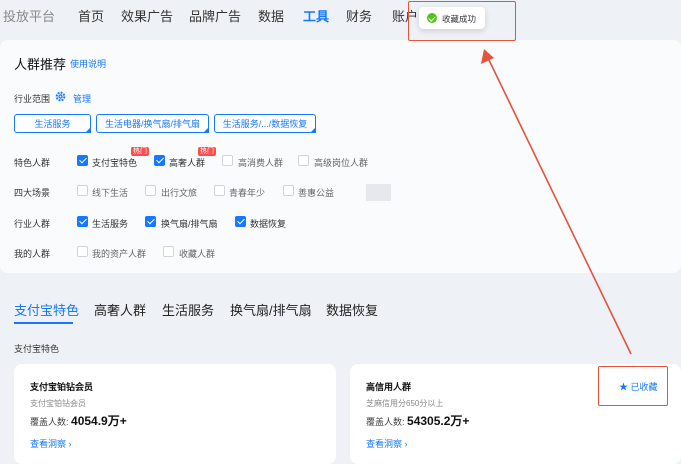  I want to click on scope-tag-data-recovery: 生活服务/.../数据恢复, so click(265, 123).